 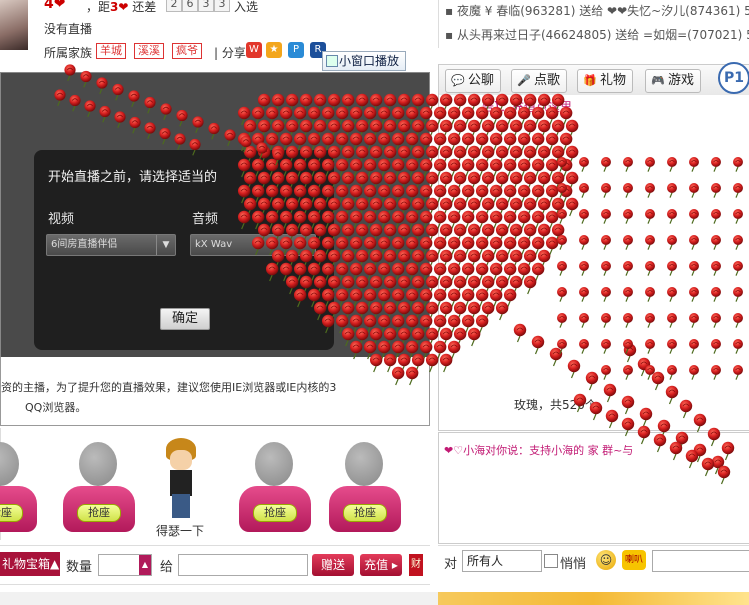 What do you see at coordinates (182, 486) in the screenshot?
I see `cartoon-seat-occupant` at bounding box center [182, 486].